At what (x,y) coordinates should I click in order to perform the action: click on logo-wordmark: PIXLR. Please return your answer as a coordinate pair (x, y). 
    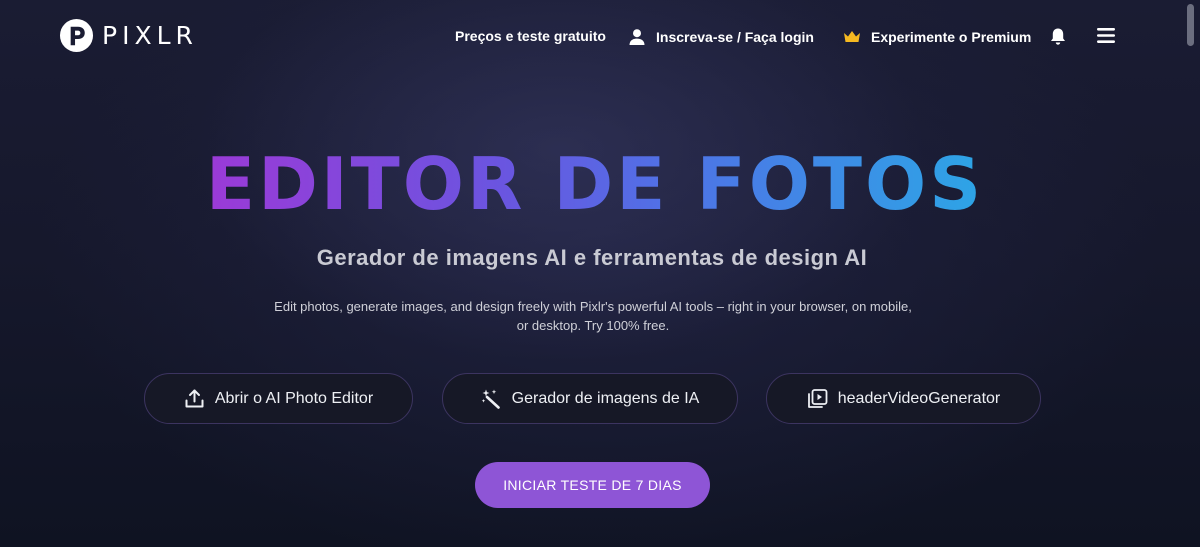
    Looking at the image, I should click on (150, 35).